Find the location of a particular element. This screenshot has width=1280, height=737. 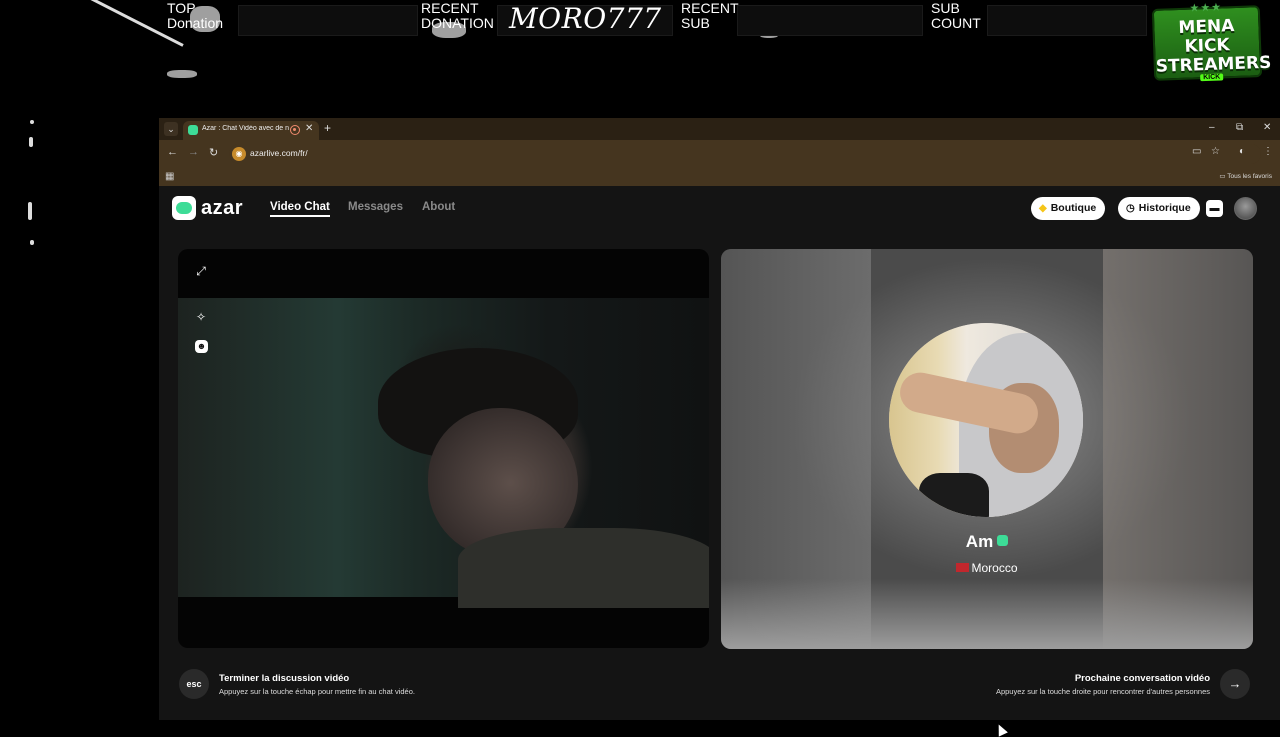

browser-toolbar: ← → ↻ ◉ azarlive.com/fr/ ▭ ☆ ◐ ⋮ is located at coordinates (719, 154).